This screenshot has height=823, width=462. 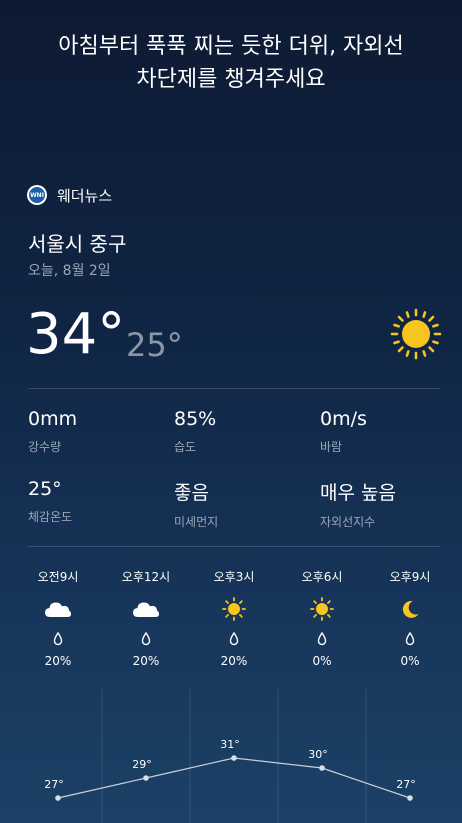 What do you see at coordinates (343, 431) in the screenshot?
I see `stat-wind: 0m/s 바람` at bounding box center [343, 431].